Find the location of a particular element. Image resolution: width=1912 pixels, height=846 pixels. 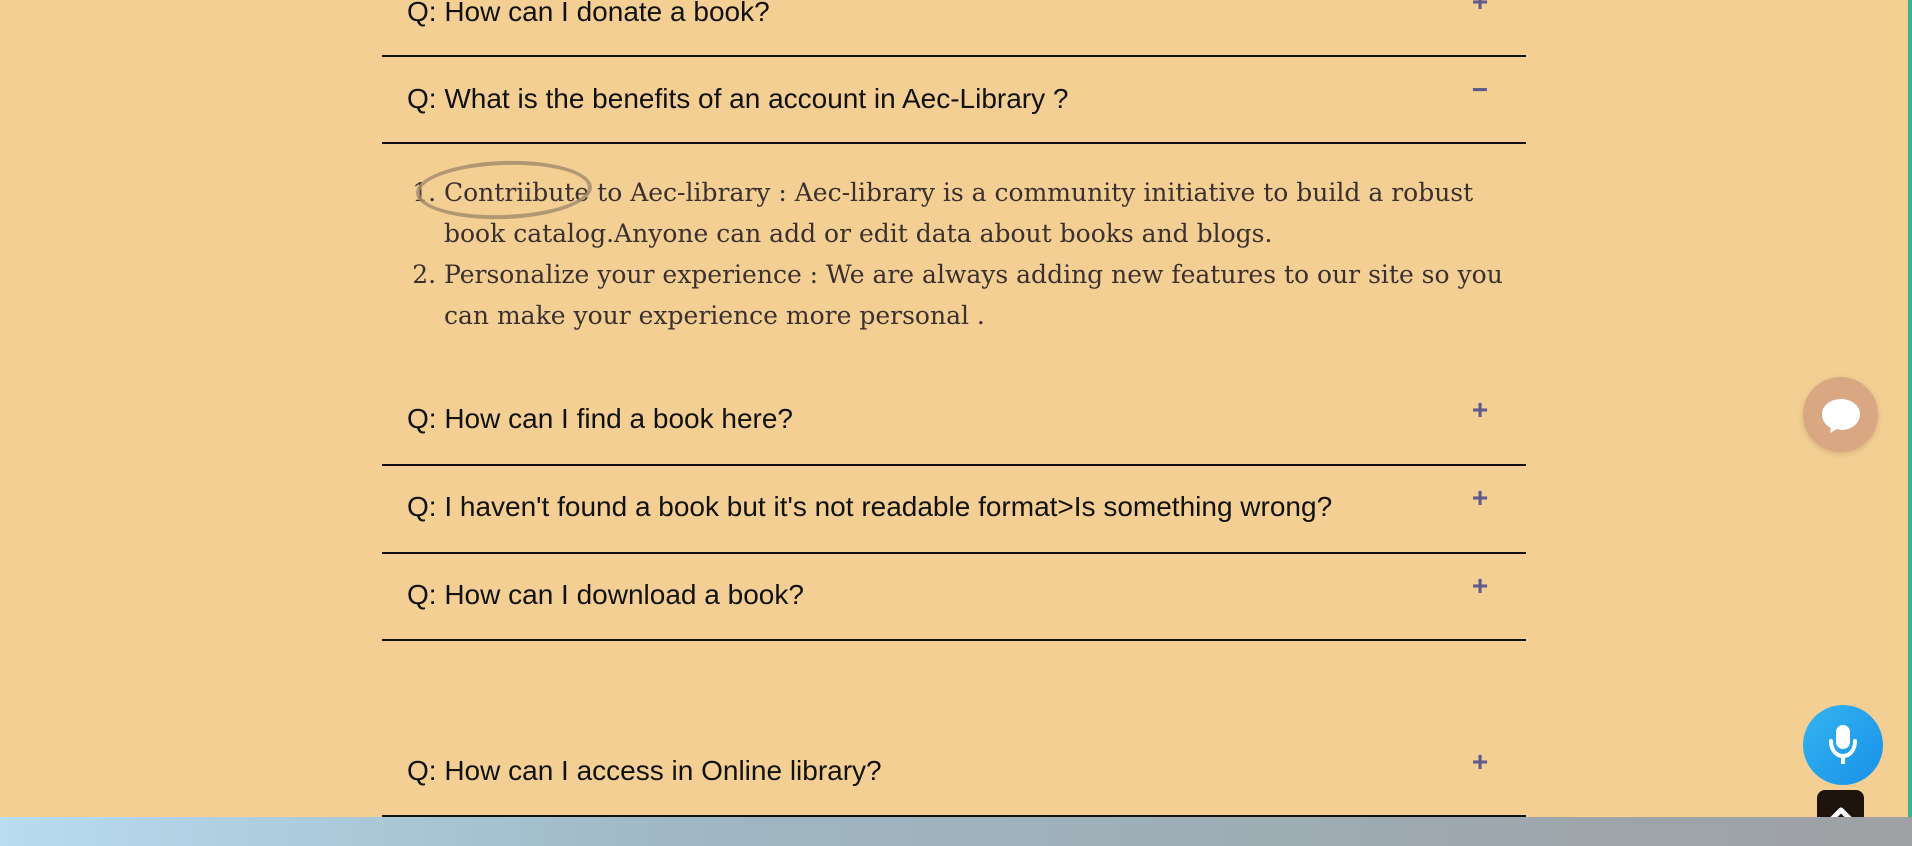

chat-bubble-icon-shape is located at coordinates (1840, 415).